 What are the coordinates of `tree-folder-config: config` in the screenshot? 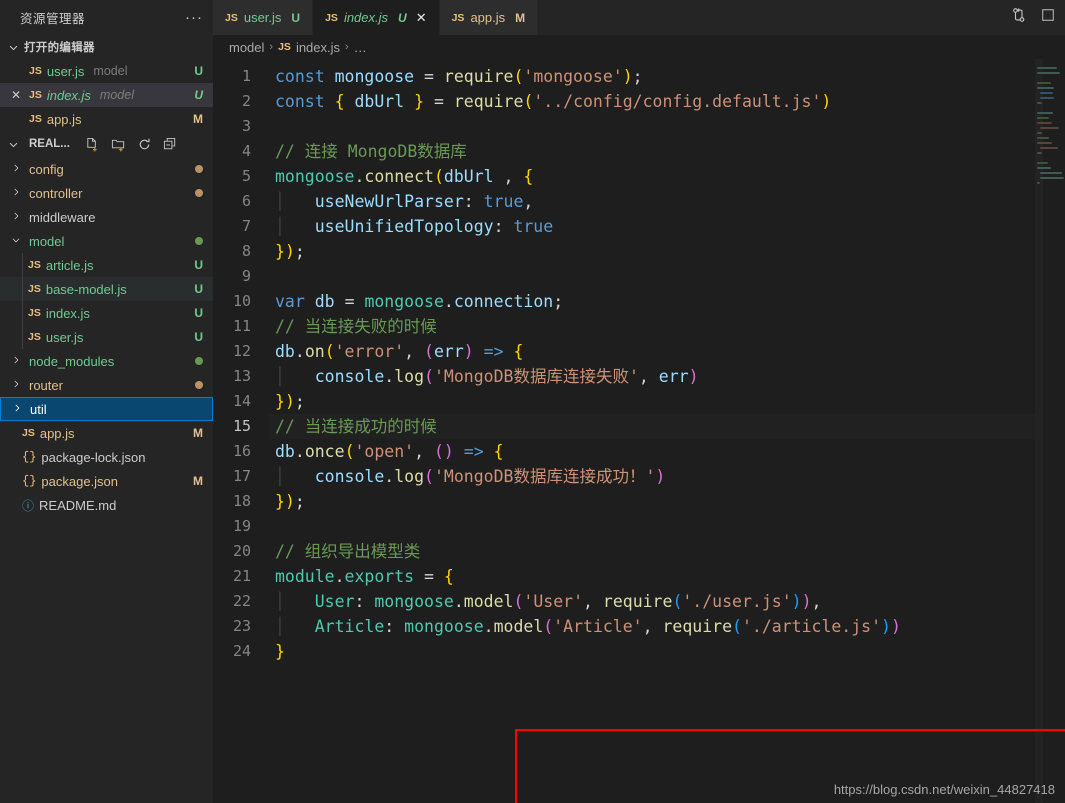 It's located at (106, 169).